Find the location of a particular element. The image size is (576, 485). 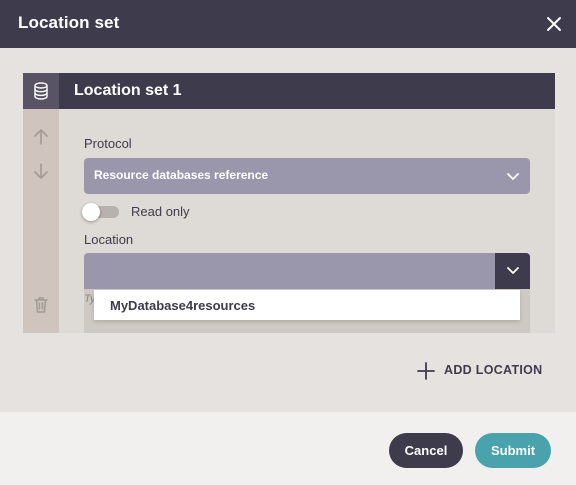

protocol-select: Resource databases reference is located at coordinates (307, 176).